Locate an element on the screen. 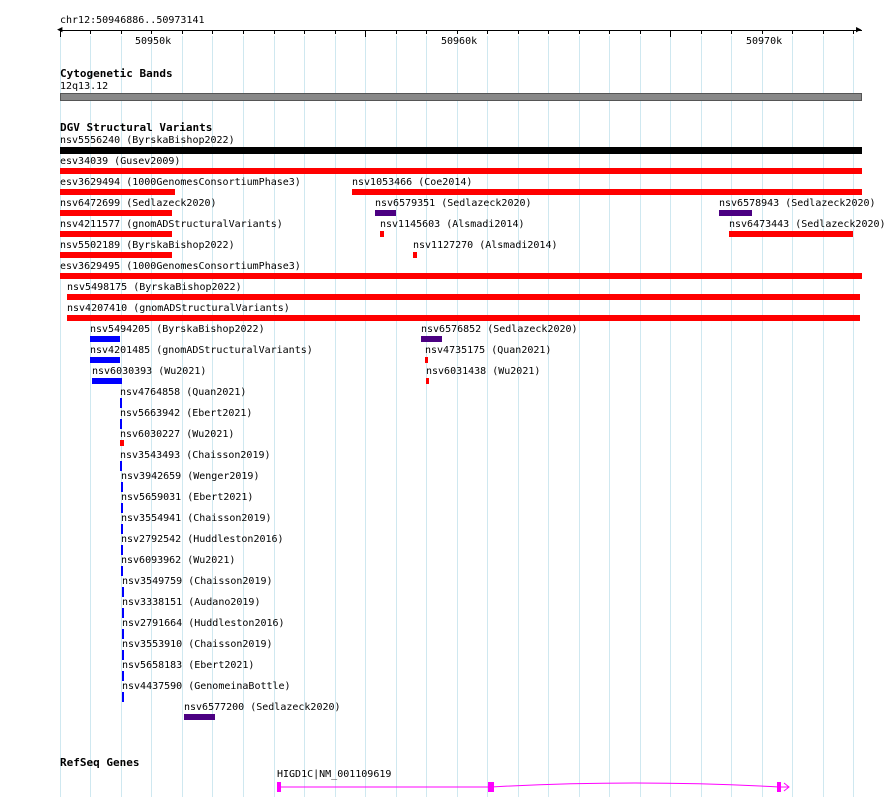 The width and height of the screenshot is (890, 797). sv-feature-label: nsv6030393 (Wu2021) is located at coordinates (149, 371).